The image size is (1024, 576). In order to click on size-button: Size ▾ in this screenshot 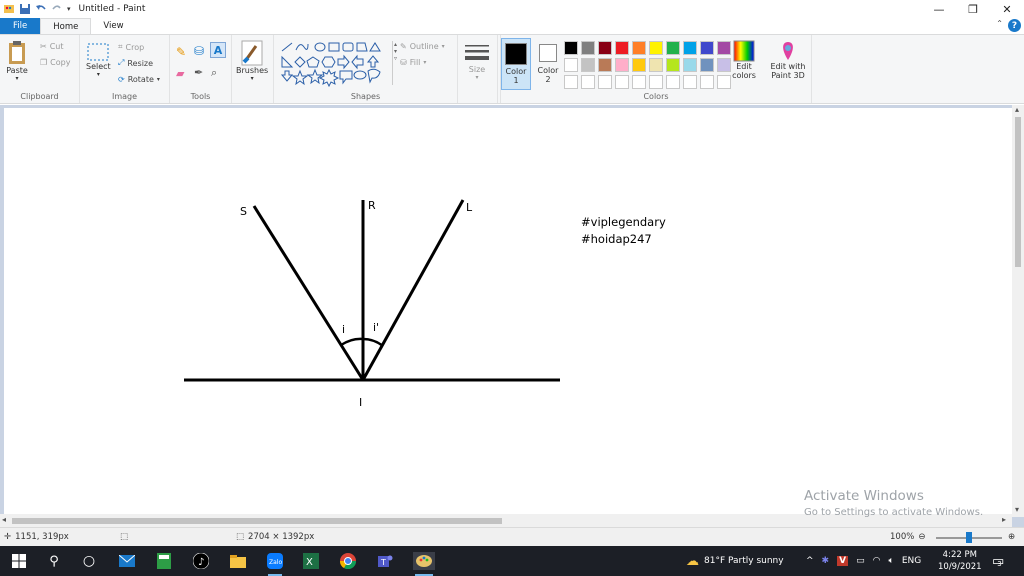, I will do `click(477, 62)`.